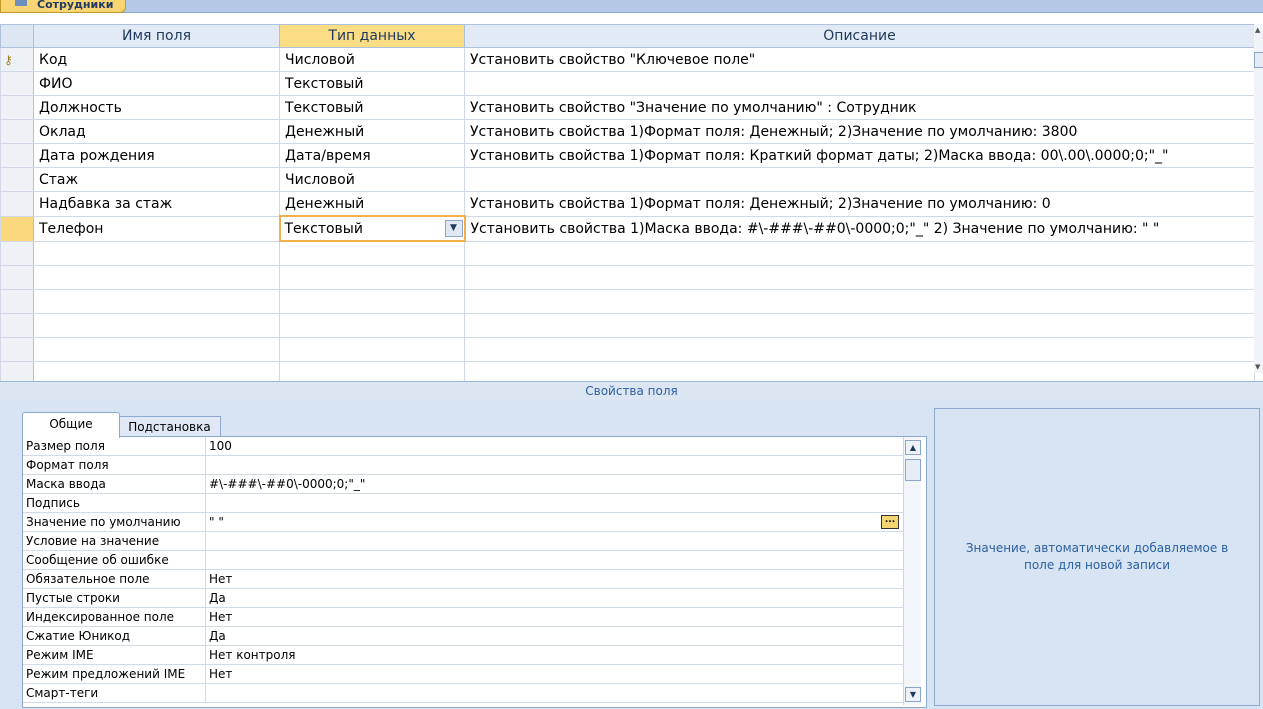 This screenshot has height=709, width=1263. I want to click on property-row: Режим IME Нет контроля, so click(463, 655).